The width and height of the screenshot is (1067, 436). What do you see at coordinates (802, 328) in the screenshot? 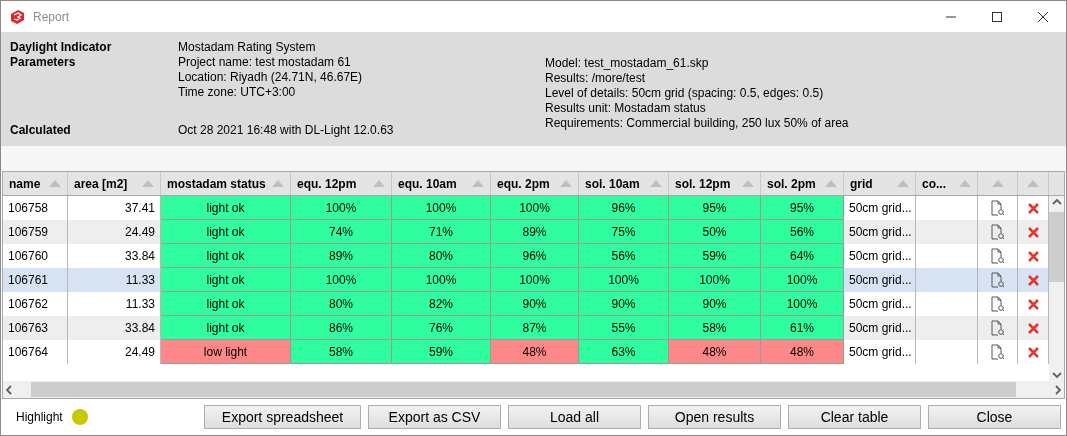
I see `table-cell: 61%` at bounding box center [802, 328].